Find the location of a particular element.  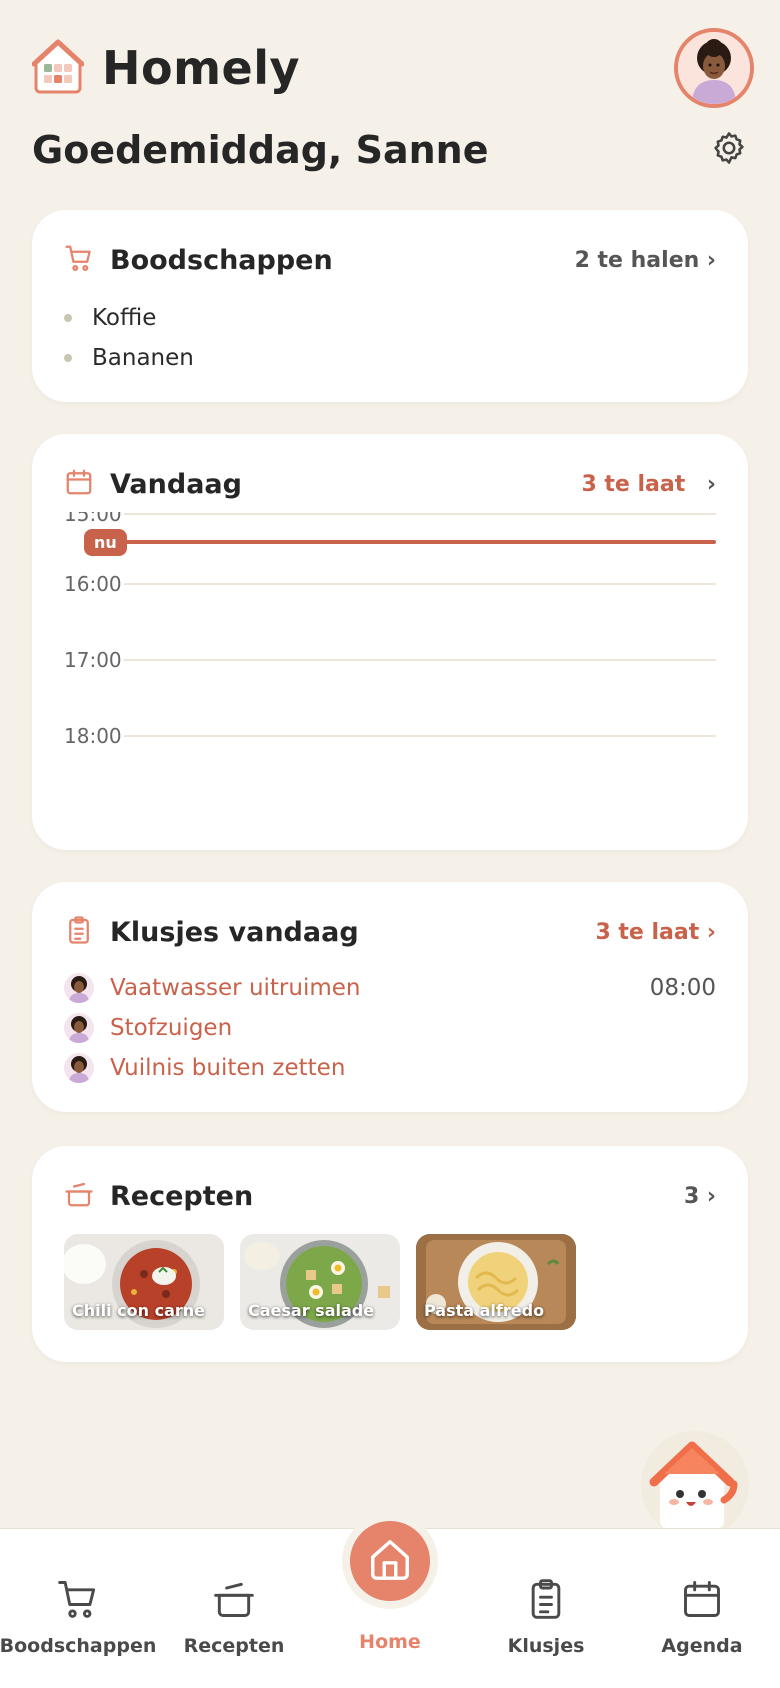

chores-card-header: Klusjes vandaag 3 te laat › is located at coordinates (390, 932).